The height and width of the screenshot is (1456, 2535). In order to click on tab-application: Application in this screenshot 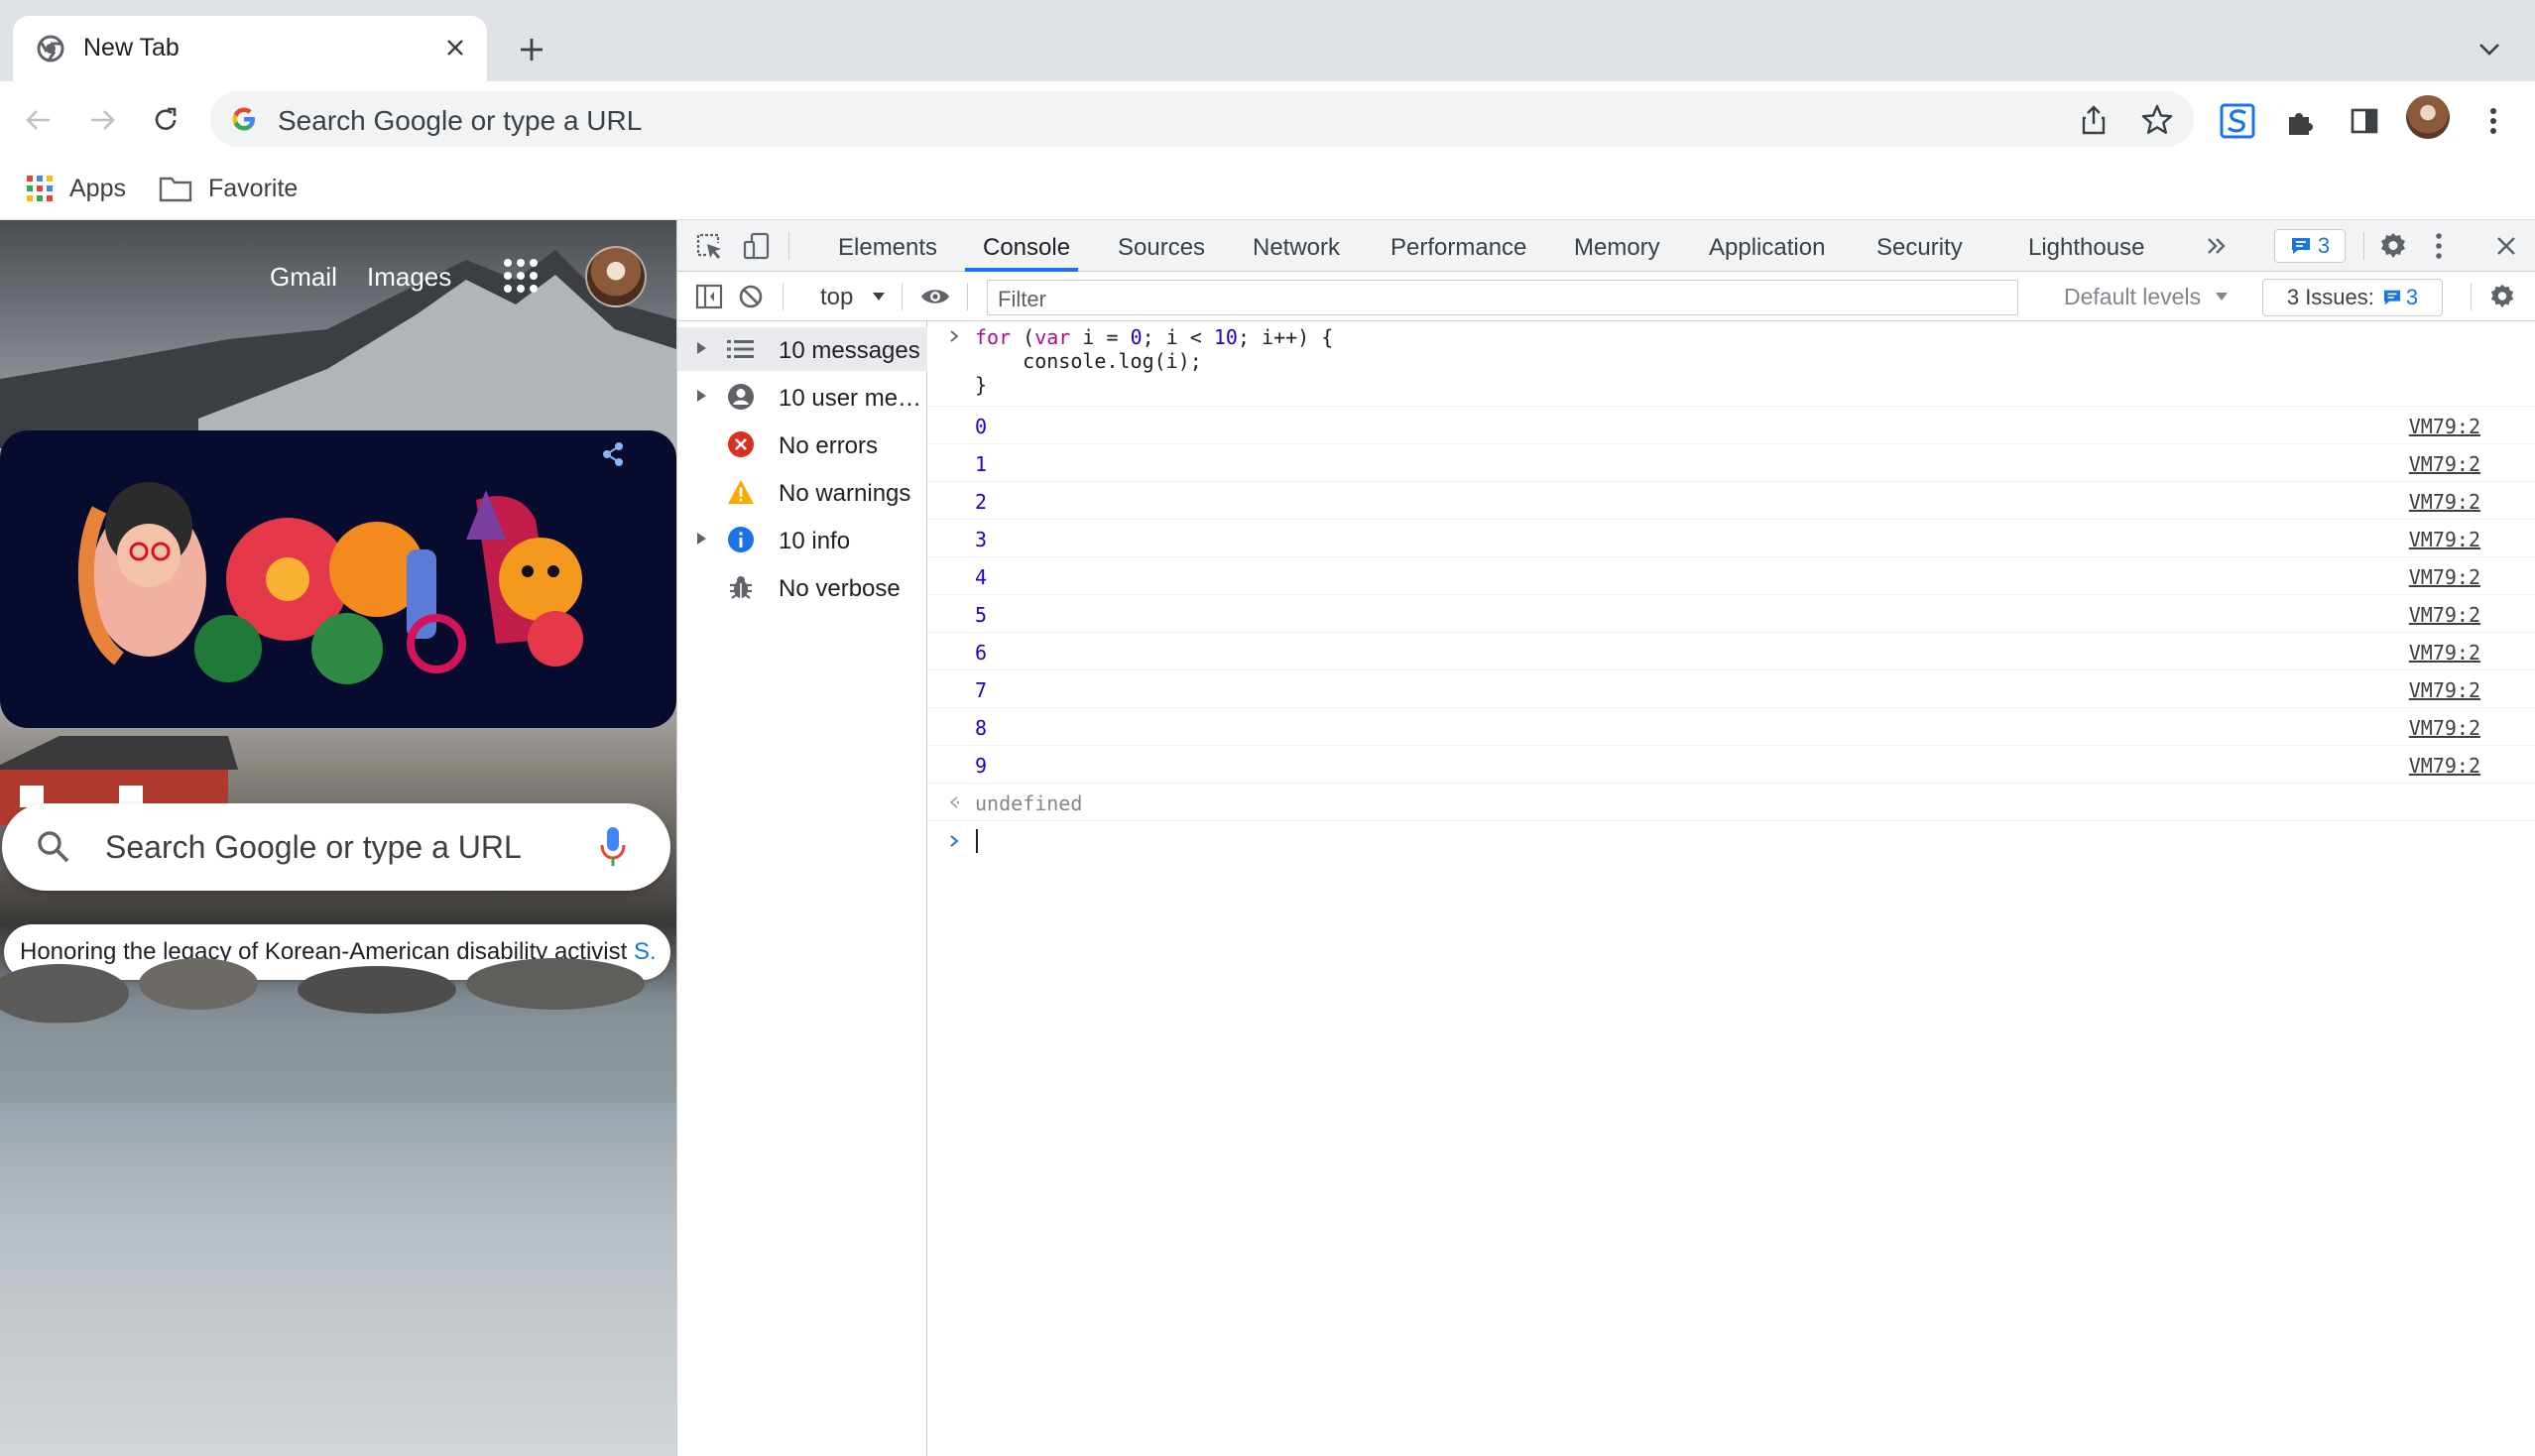, I will do `click(1767, 248)`.